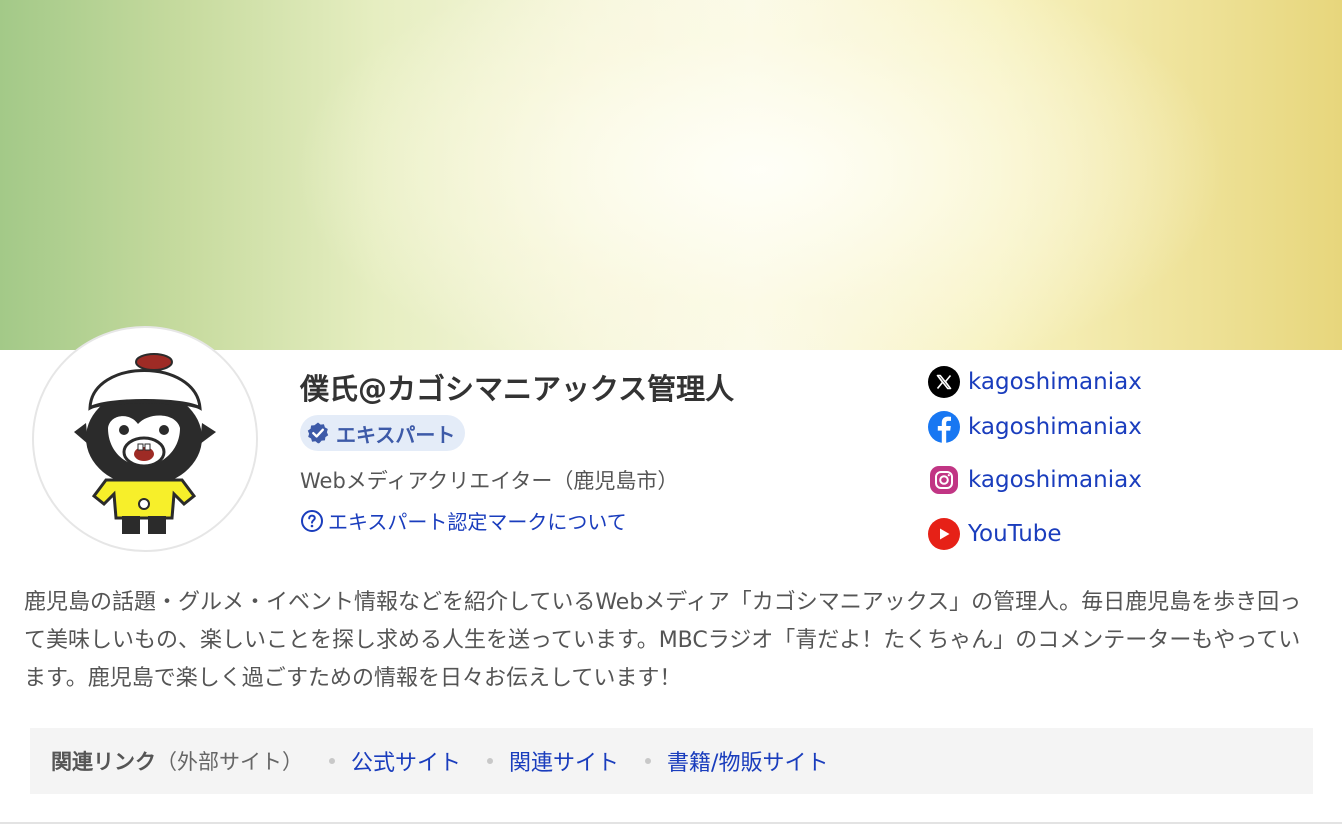 This screenshot has height=826, width=1342. I want to click on avatar-illustration, so click(145, 443).